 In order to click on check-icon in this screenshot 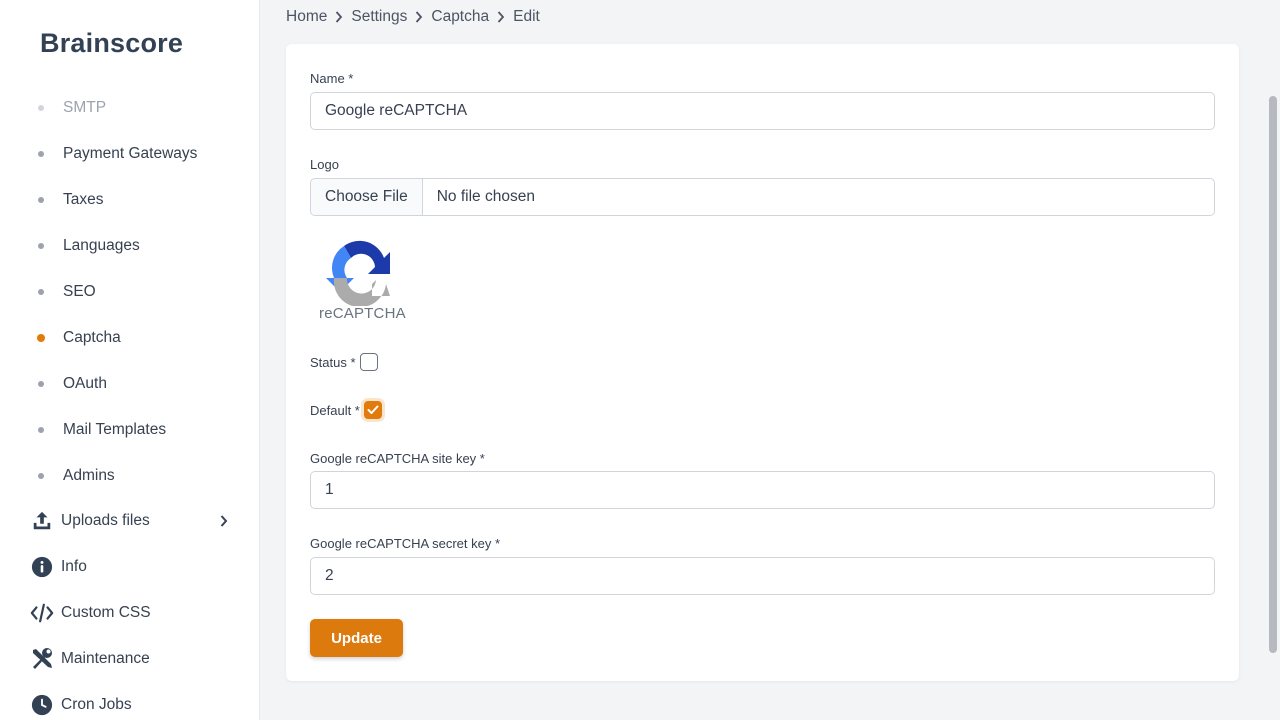, I will do `click(373, 409)`.